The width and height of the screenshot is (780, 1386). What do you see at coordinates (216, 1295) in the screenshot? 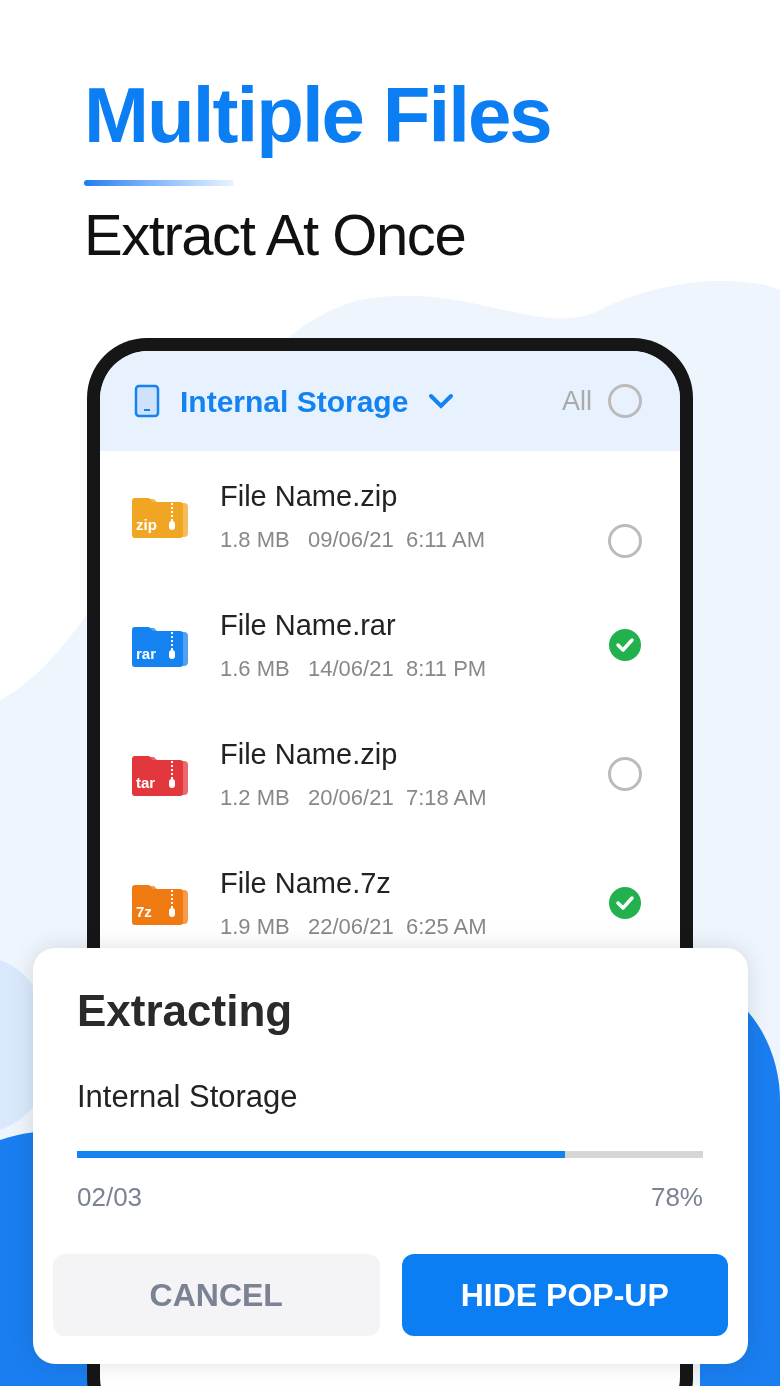
I see `cancel-button: CANCEL` at bounding box center [216, 1295].